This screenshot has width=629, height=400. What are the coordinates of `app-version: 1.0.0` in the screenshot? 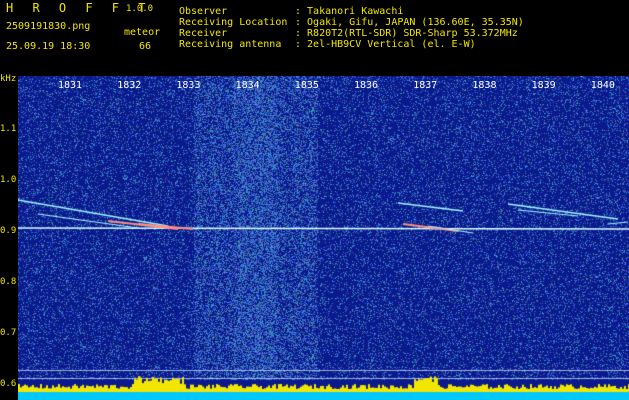 It's located at (140, 9).